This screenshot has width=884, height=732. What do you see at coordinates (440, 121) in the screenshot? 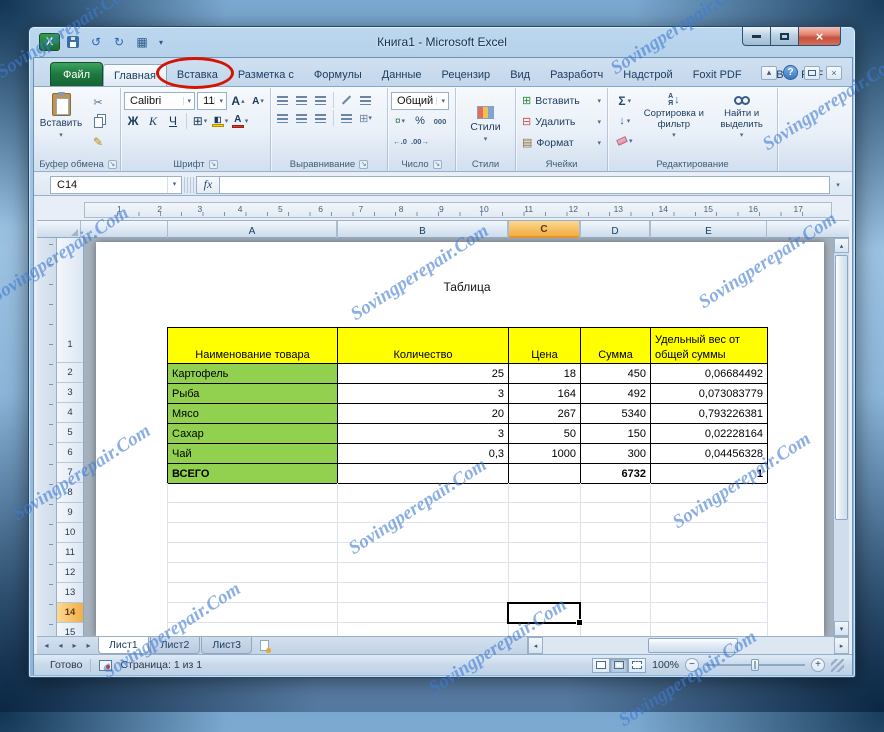
I see `thousands-format-icon: 000` at bounding box center [440, 121].